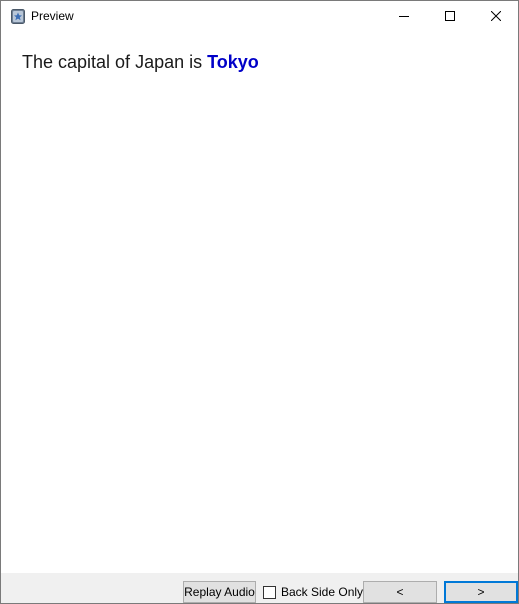 The width and height of the screenshot is (519, 604). What do you see at coordinates (481, 592) in the screenshot?
I see `next-card-button: >` at bounding box center [481, 592].